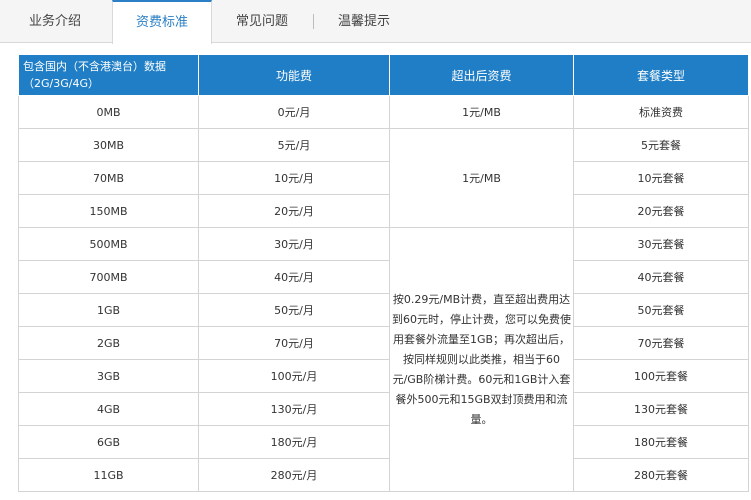  I want to click on cell-data: 70MB, so click(108, 178).